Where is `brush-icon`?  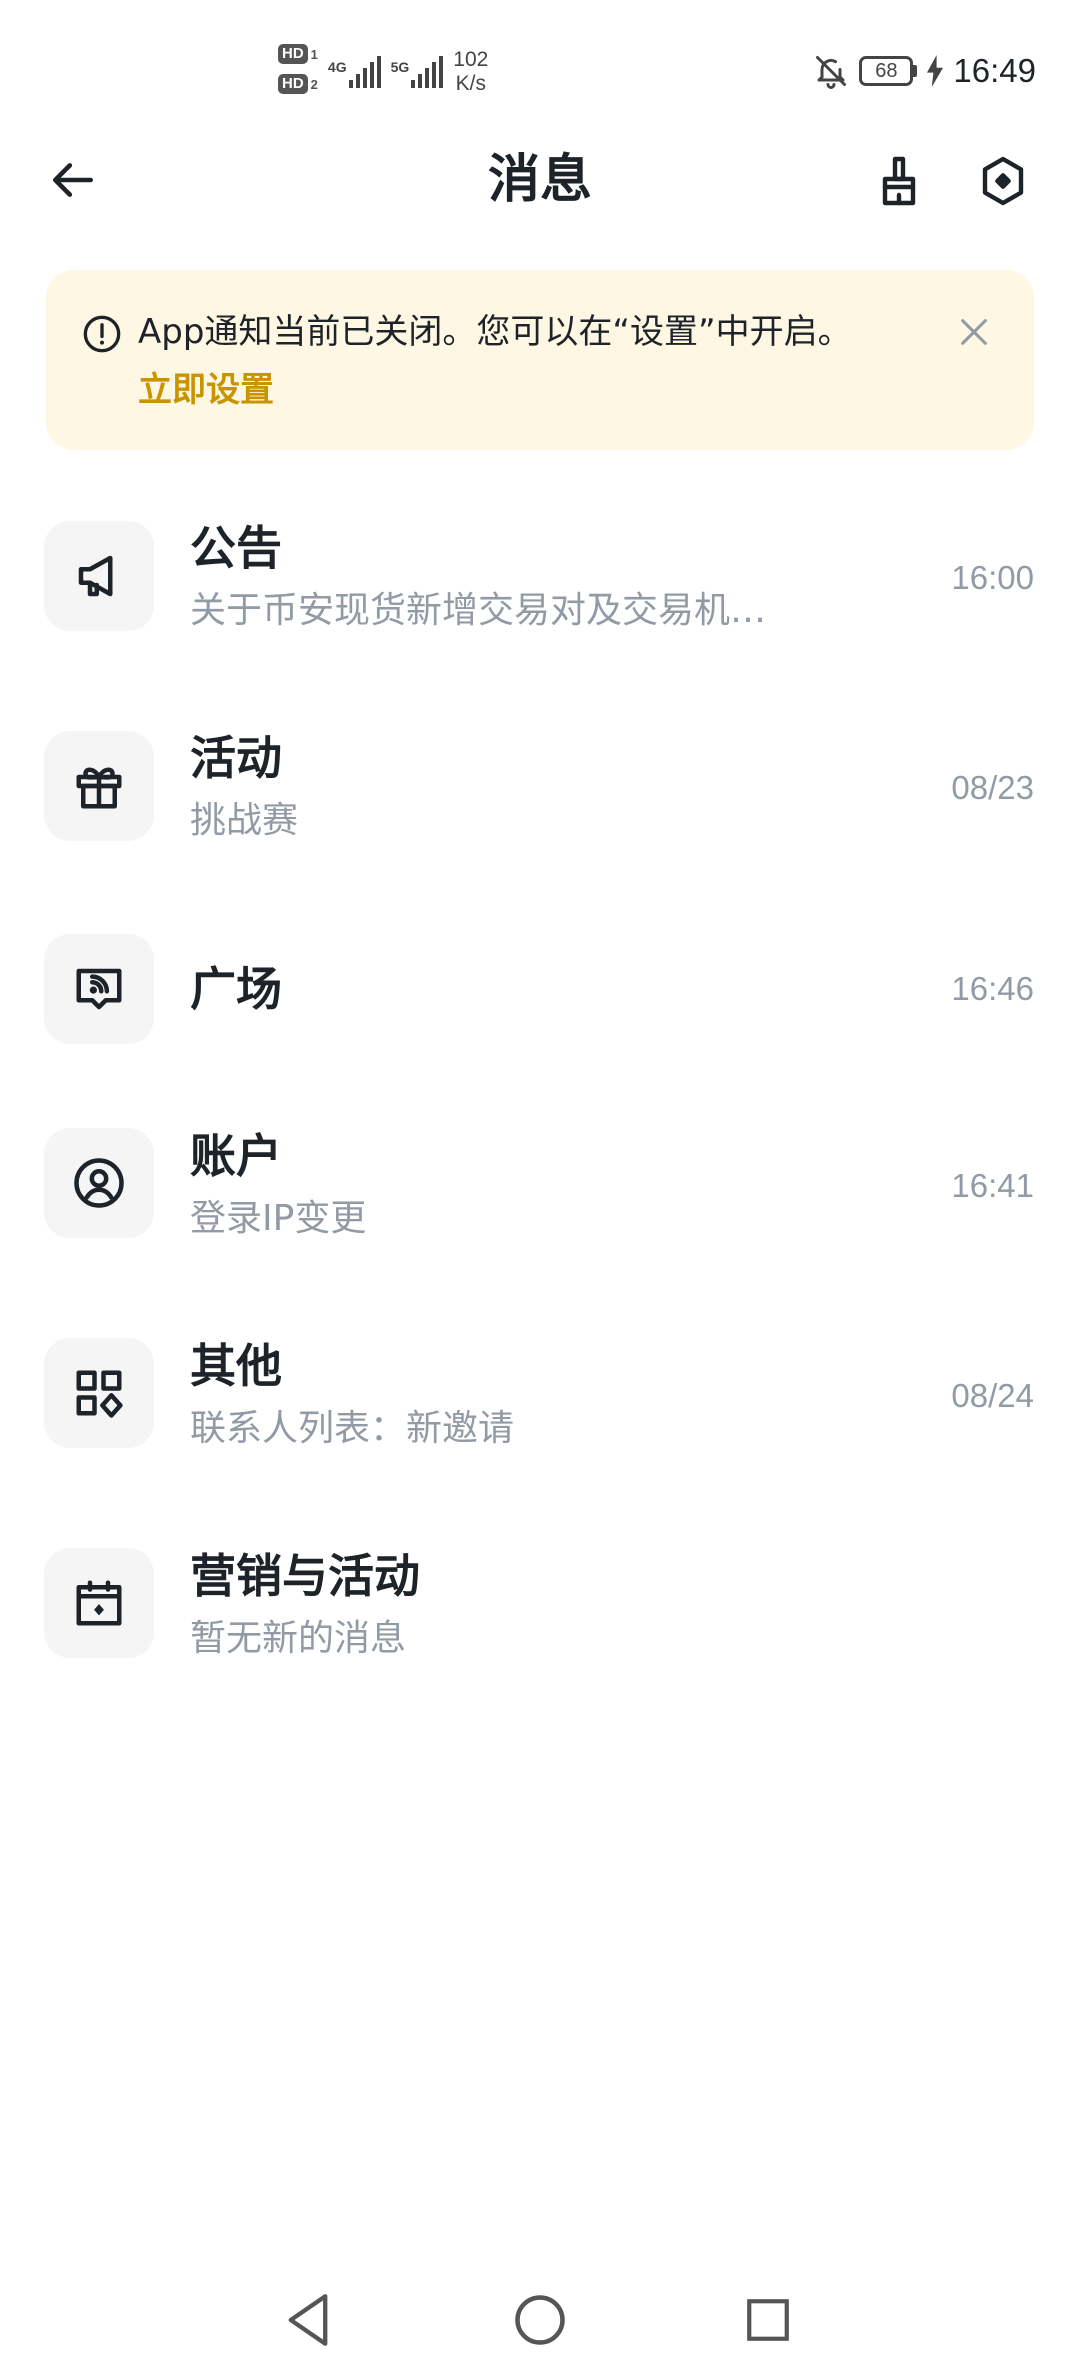 brush-icon is located at coordinates (899, 181).